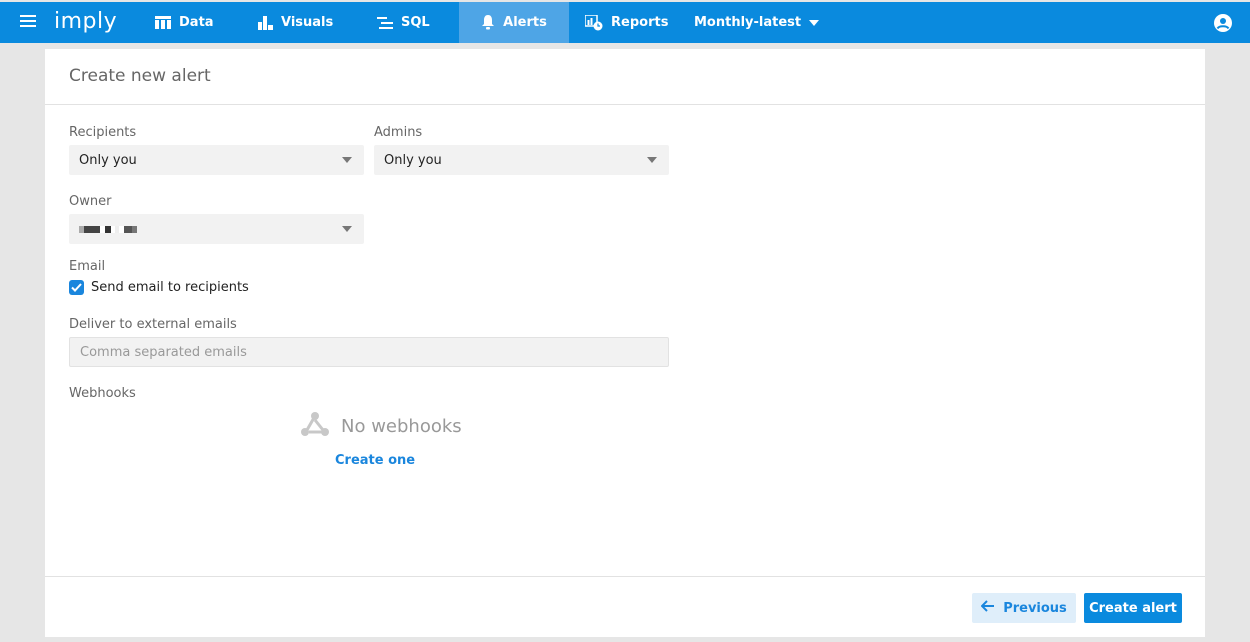 The height and width of the screenshot is (642, 1250). Describe the element at coordinates (102, 393) in the screenshot. I see `webhooks-label: Webhooks` at that location.